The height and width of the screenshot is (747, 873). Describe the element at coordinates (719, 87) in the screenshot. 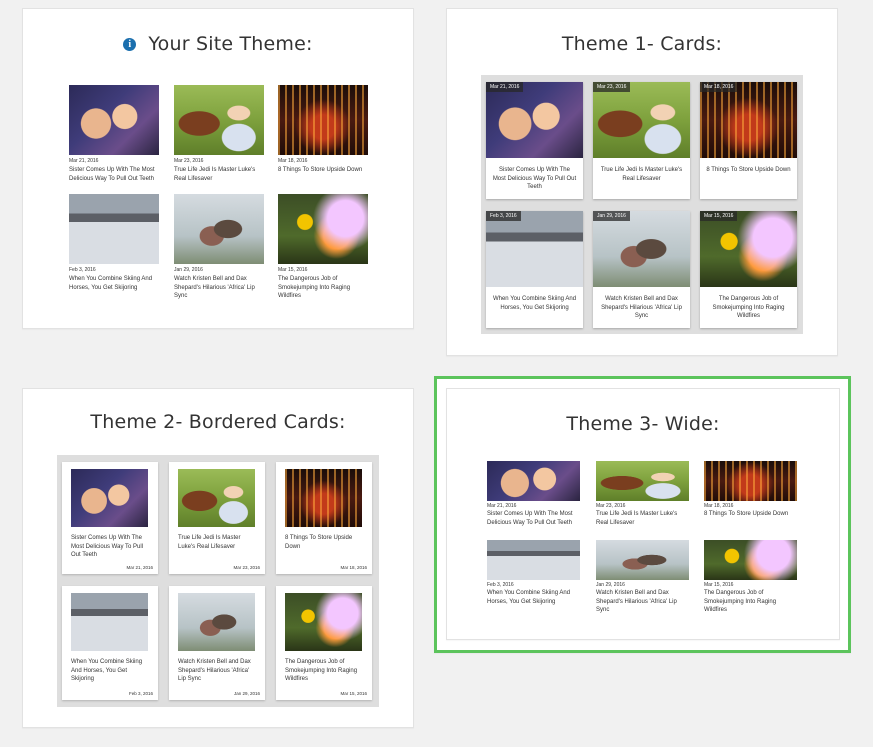

I see `card-date-2: Mar 18, 2016` at that location.